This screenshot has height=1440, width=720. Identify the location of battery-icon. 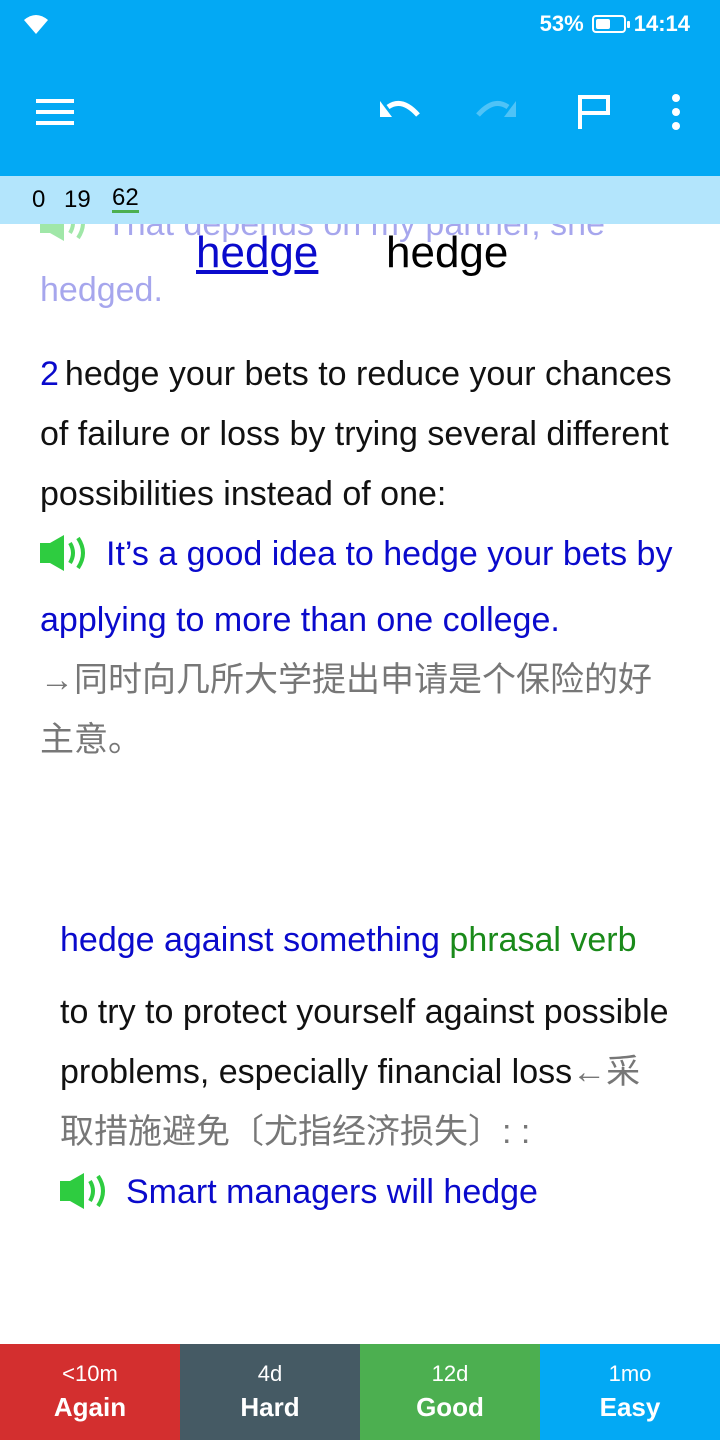
(610, 24).